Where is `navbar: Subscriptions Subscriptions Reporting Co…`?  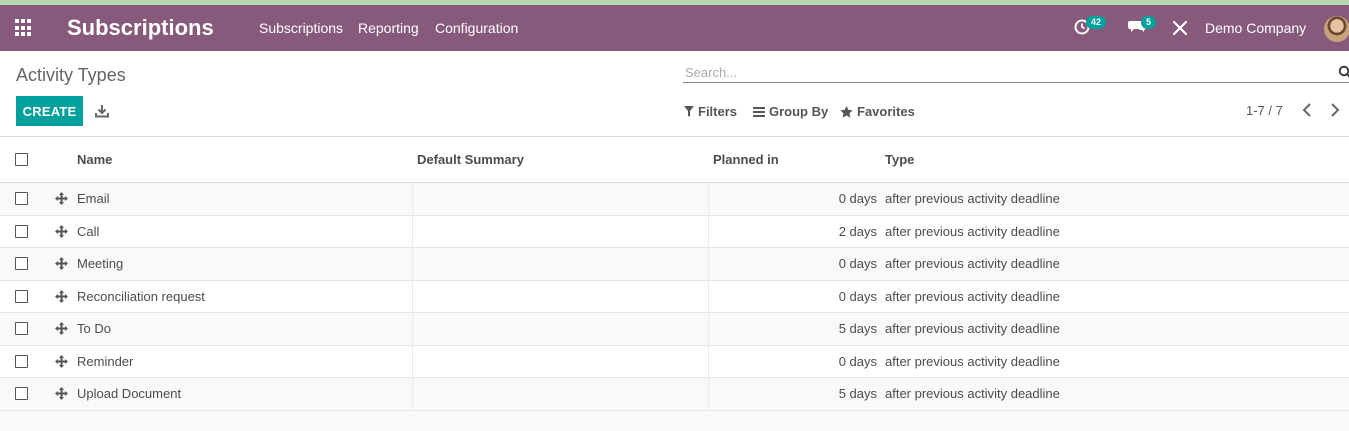
navbar: Subscriptions Subscriptions Reporting Co… is located at coordinates (674, 28).